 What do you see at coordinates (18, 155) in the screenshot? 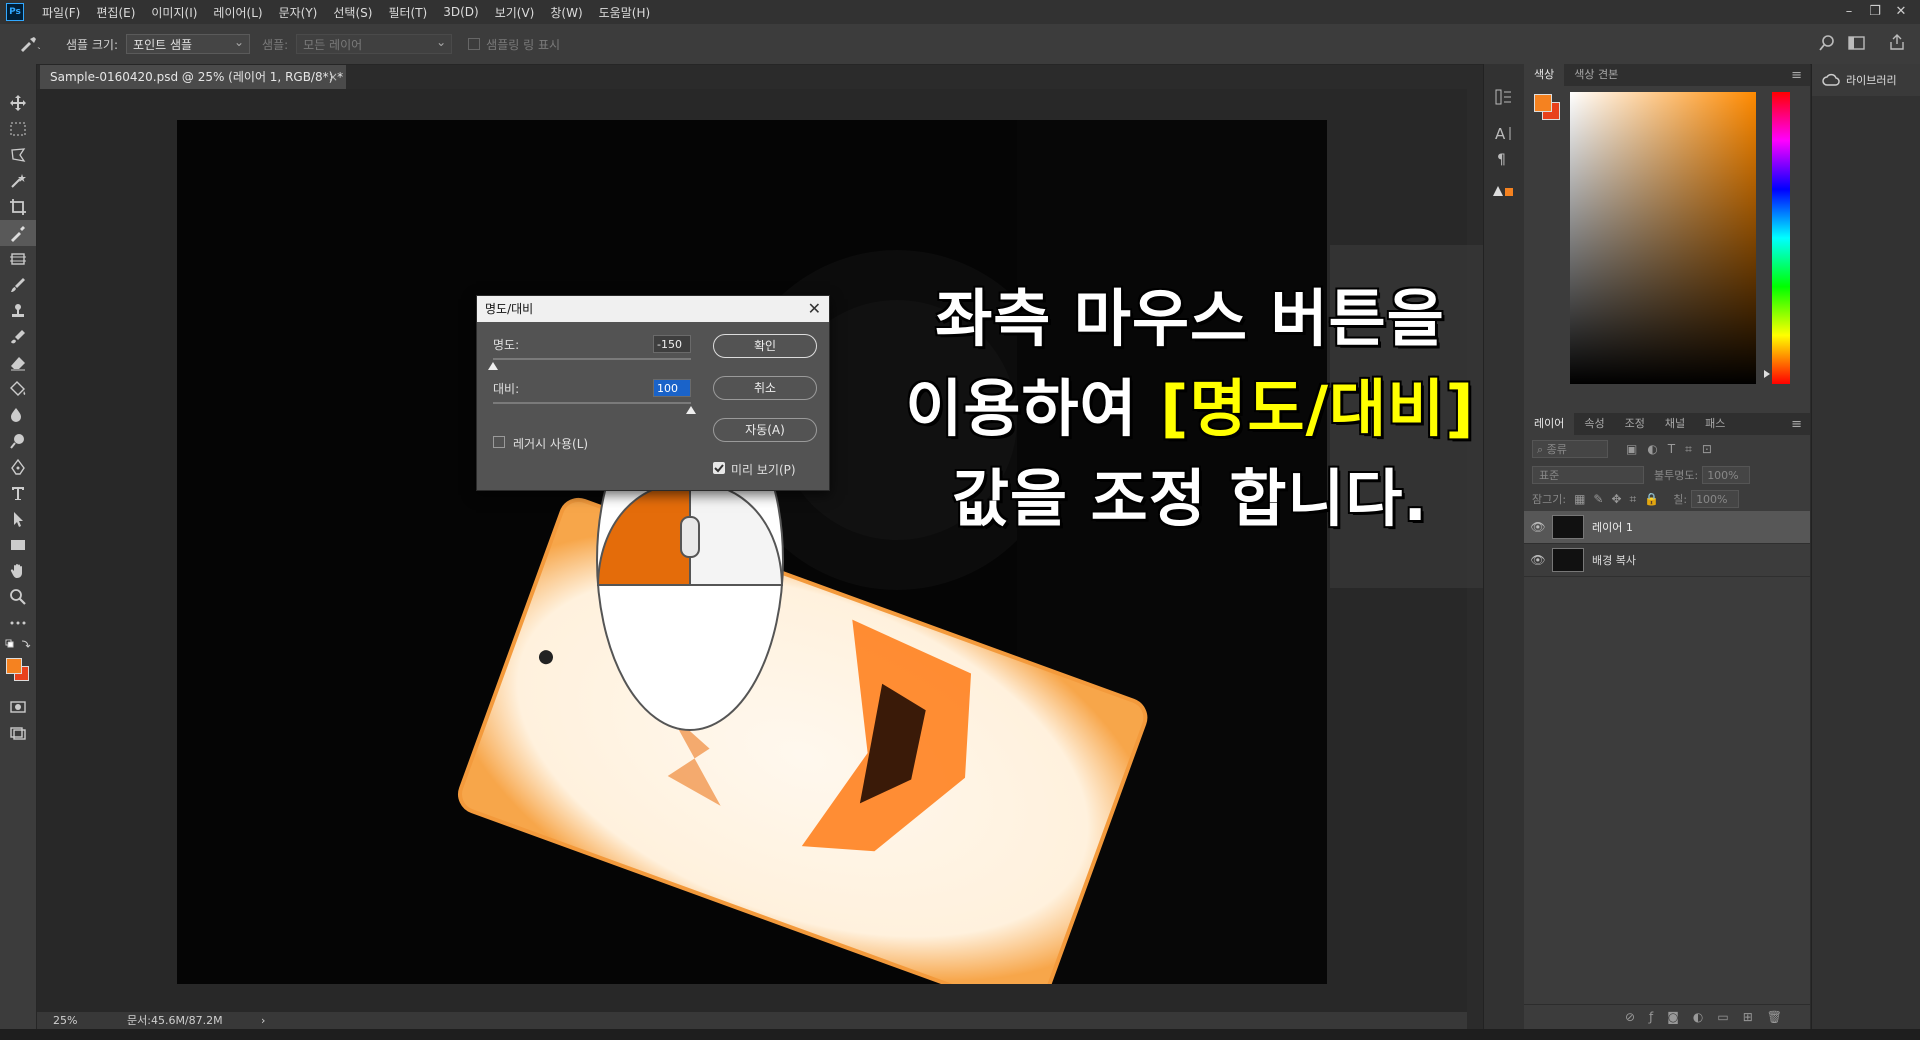
I see `lasso-tool-icon` at bounding box center [18, 155].